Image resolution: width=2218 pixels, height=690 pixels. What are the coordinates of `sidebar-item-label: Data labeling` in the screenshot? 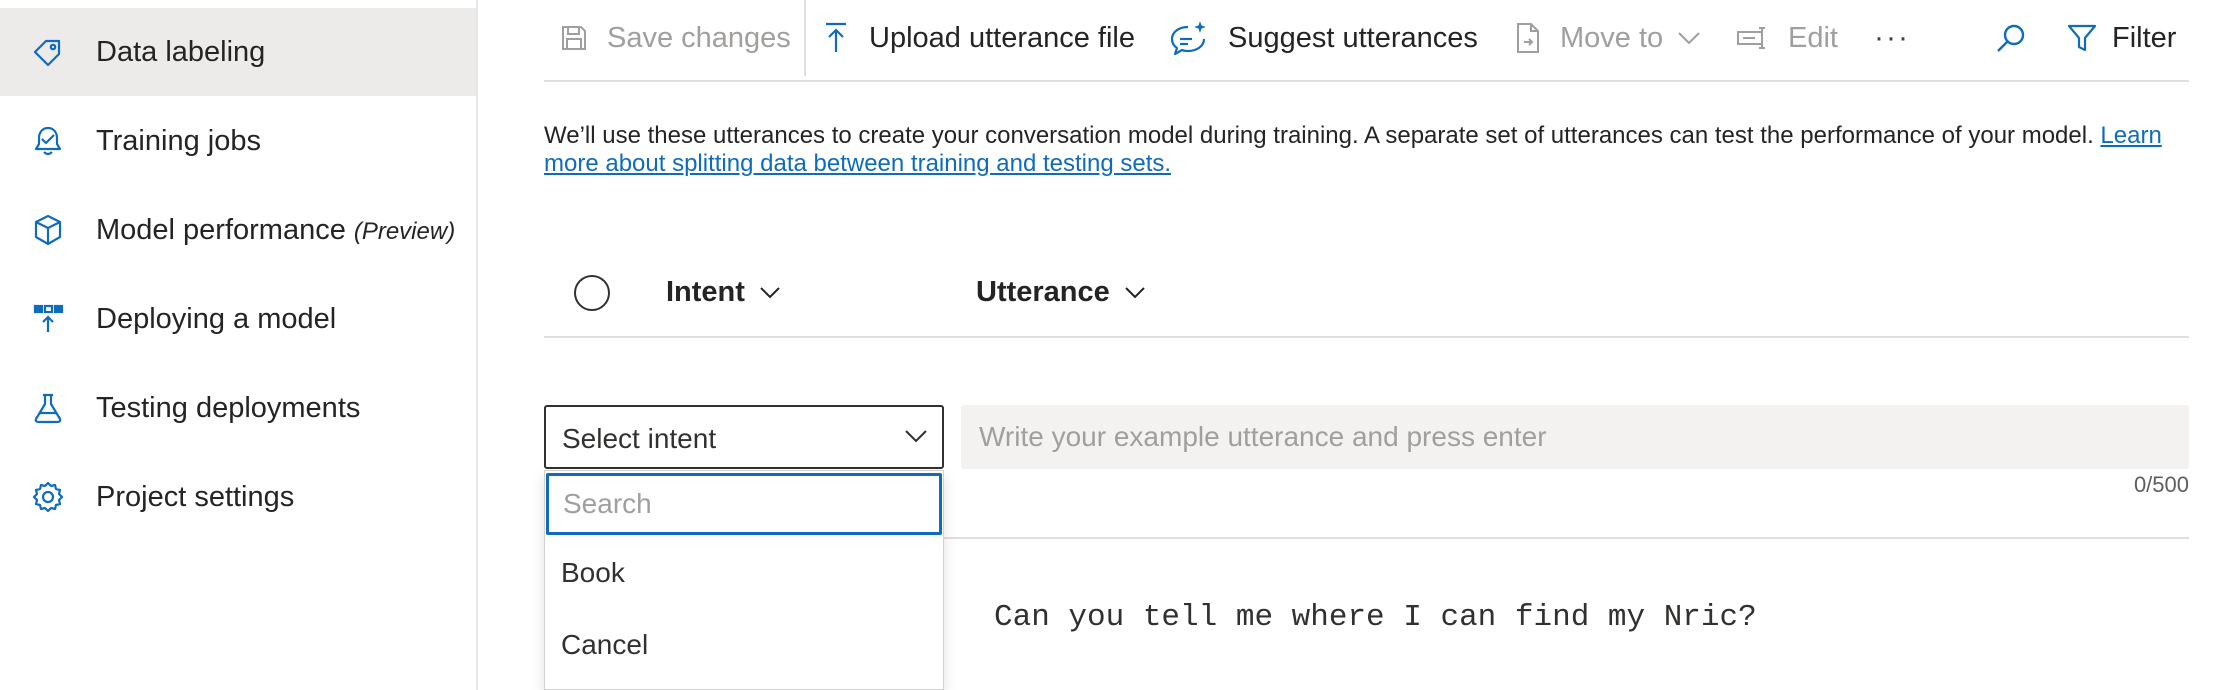 It's located at (181, 51).